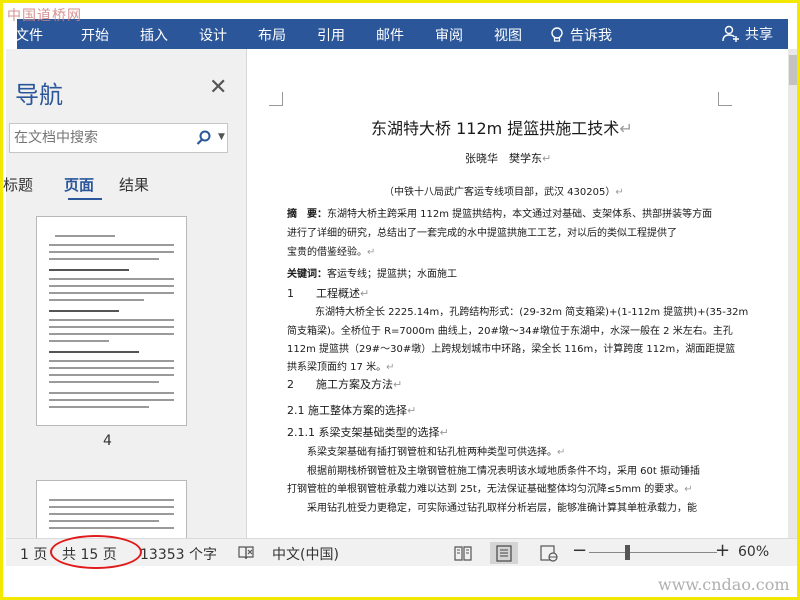 The width and height of the screenshot is (800, 600). I want to click on doc-section-2-1-heading: 2.1 施工整体方案的选择↵, so click(352, 410).